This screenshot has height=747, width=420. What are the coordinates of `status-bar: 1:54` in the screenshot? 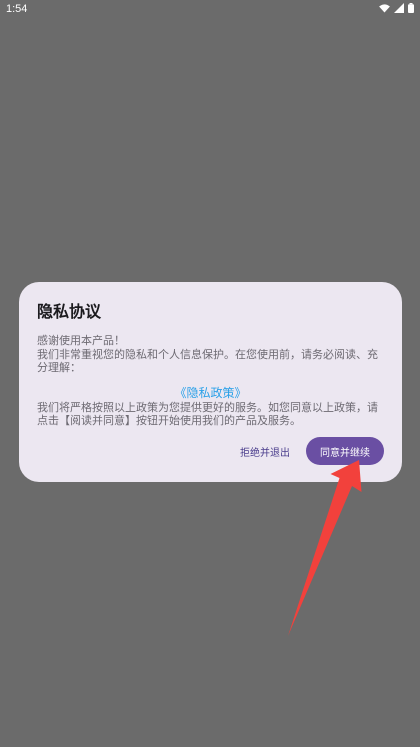 It's located at (210, 9).